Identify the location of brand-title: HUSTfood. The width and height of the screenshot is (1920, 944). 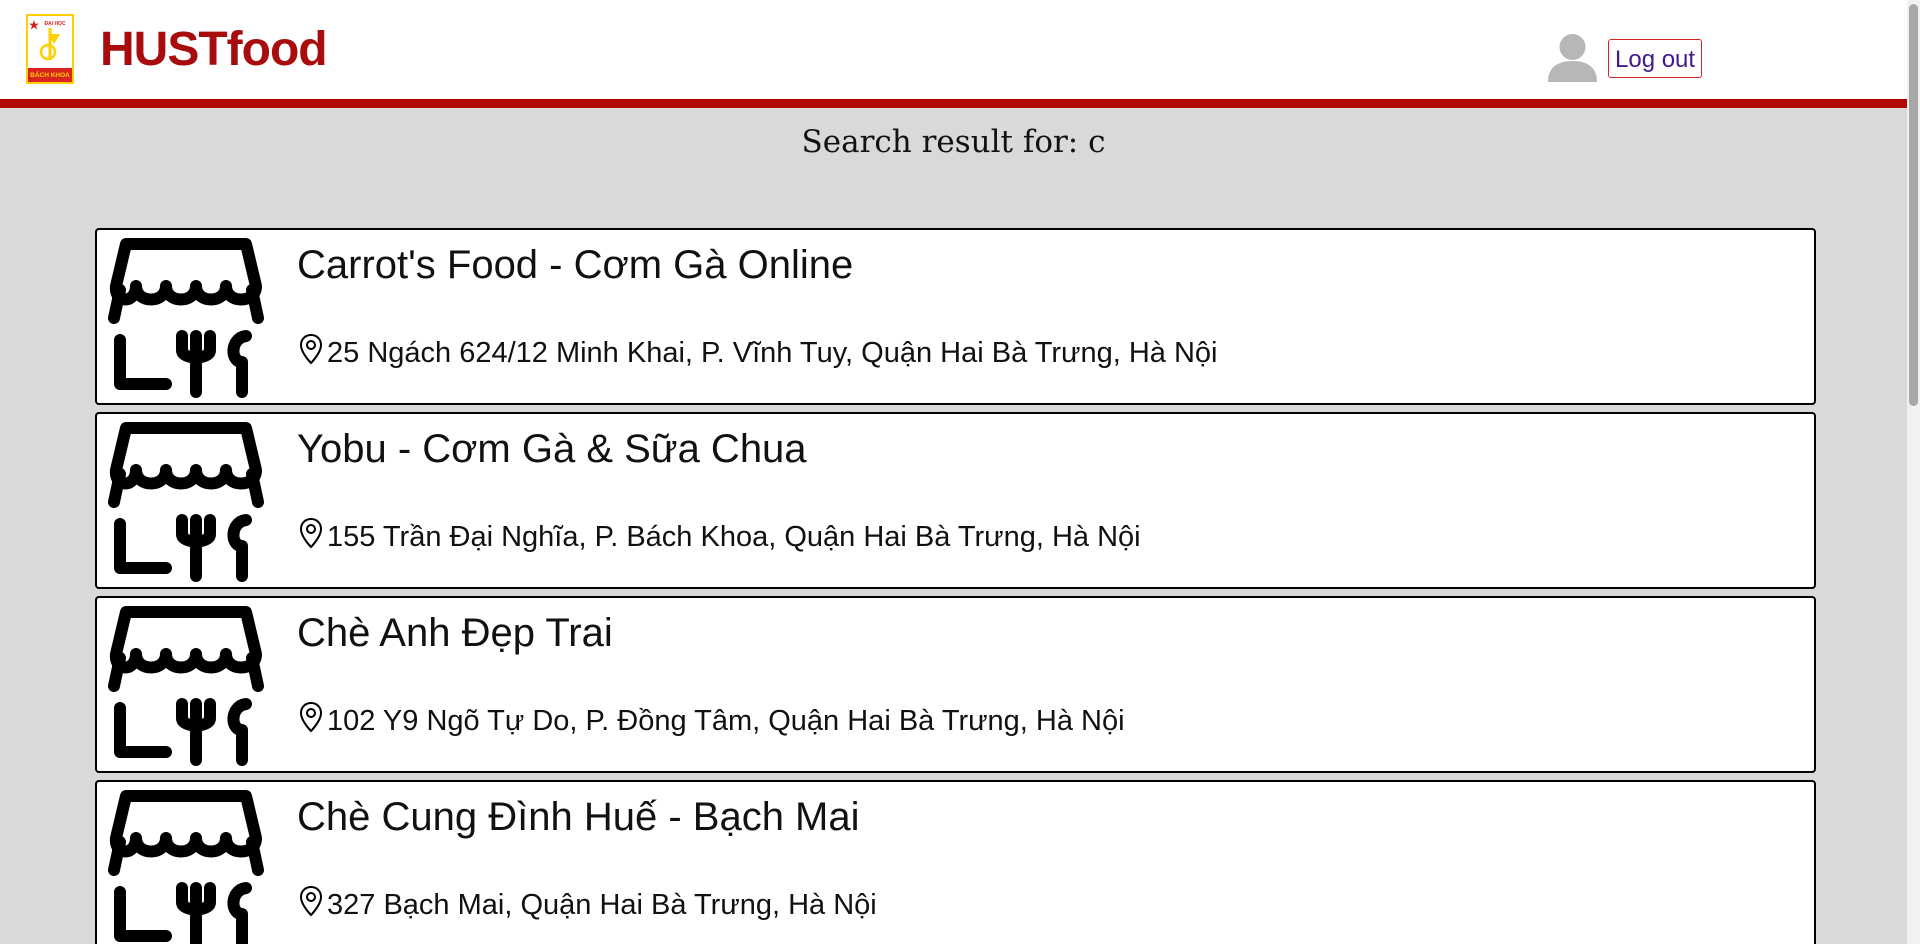
(214, 50).